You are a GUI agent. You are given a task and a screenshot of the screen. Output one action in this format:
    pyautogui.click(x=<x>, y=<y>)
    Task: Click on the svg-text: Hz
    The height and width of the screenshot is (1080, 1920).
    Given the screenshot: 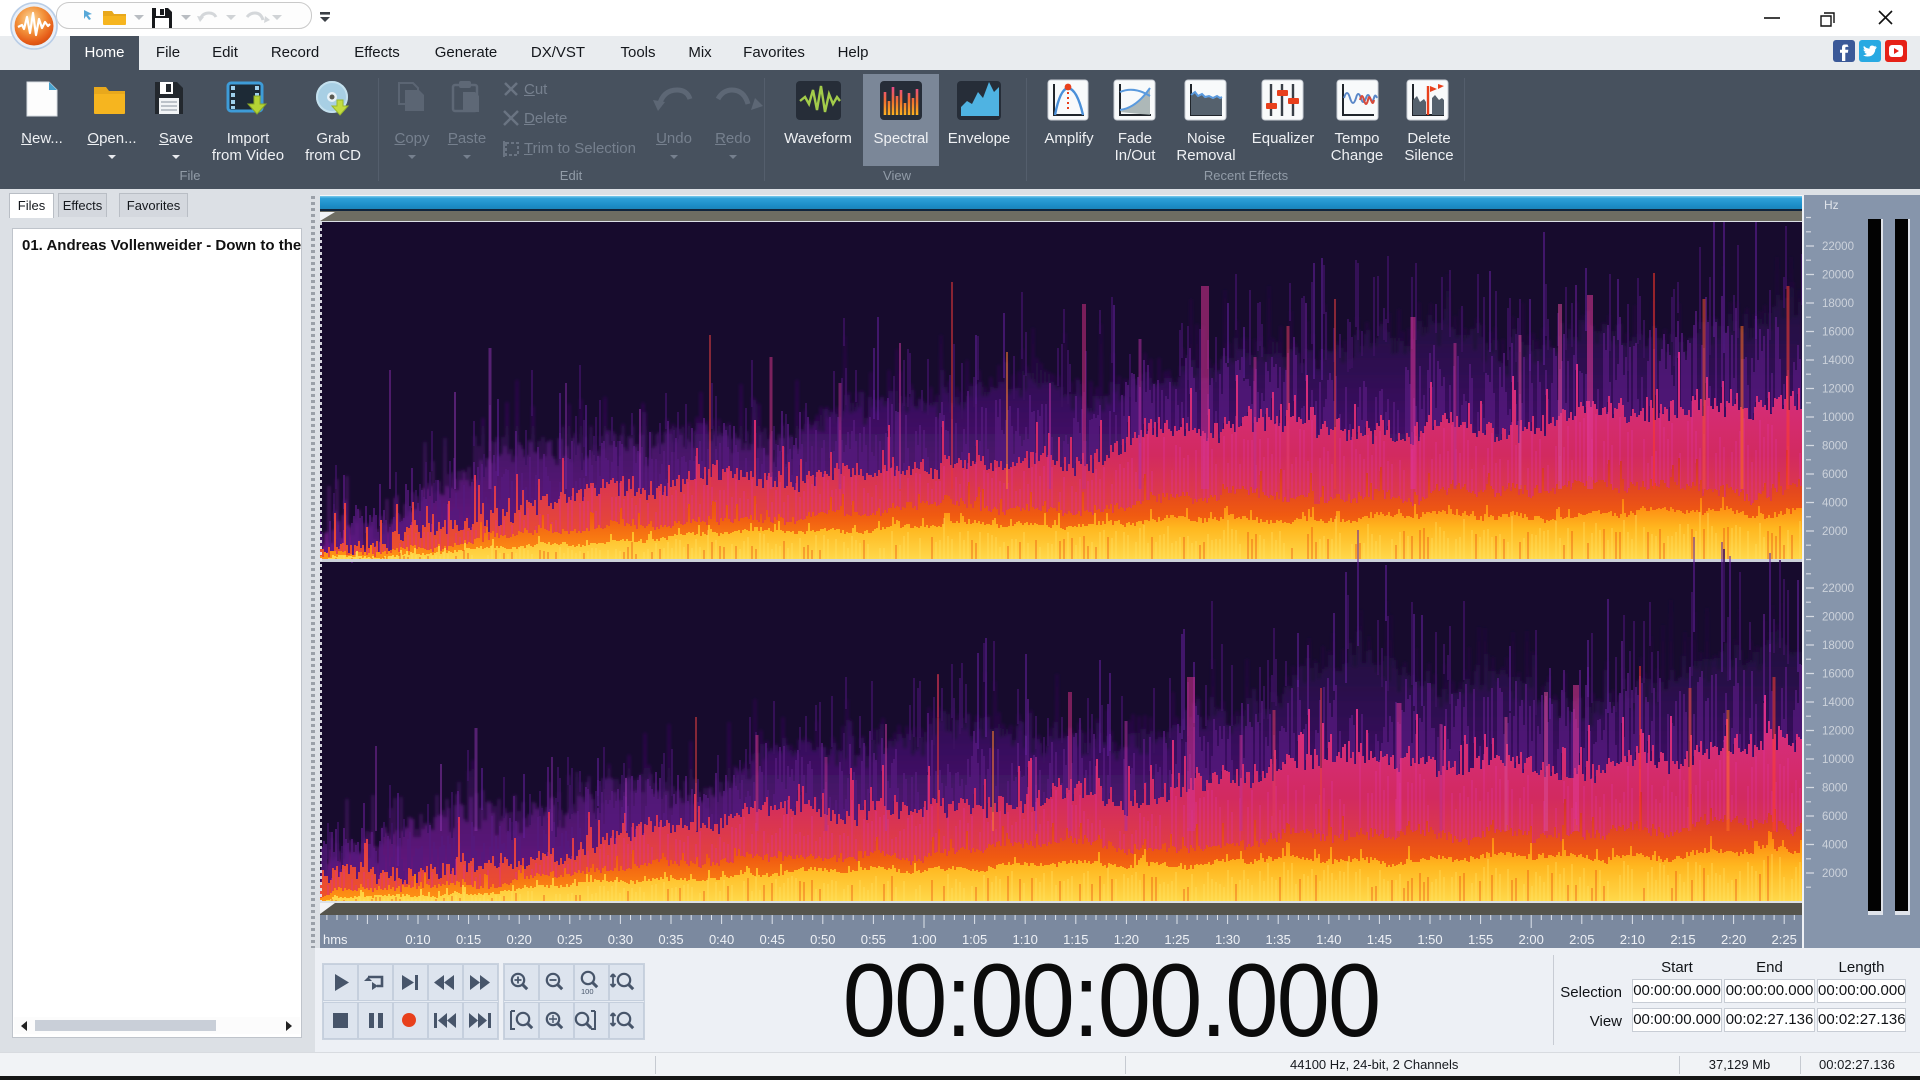 What is the action you would take?
    pyautogui.click(x=1831, y=205)
    